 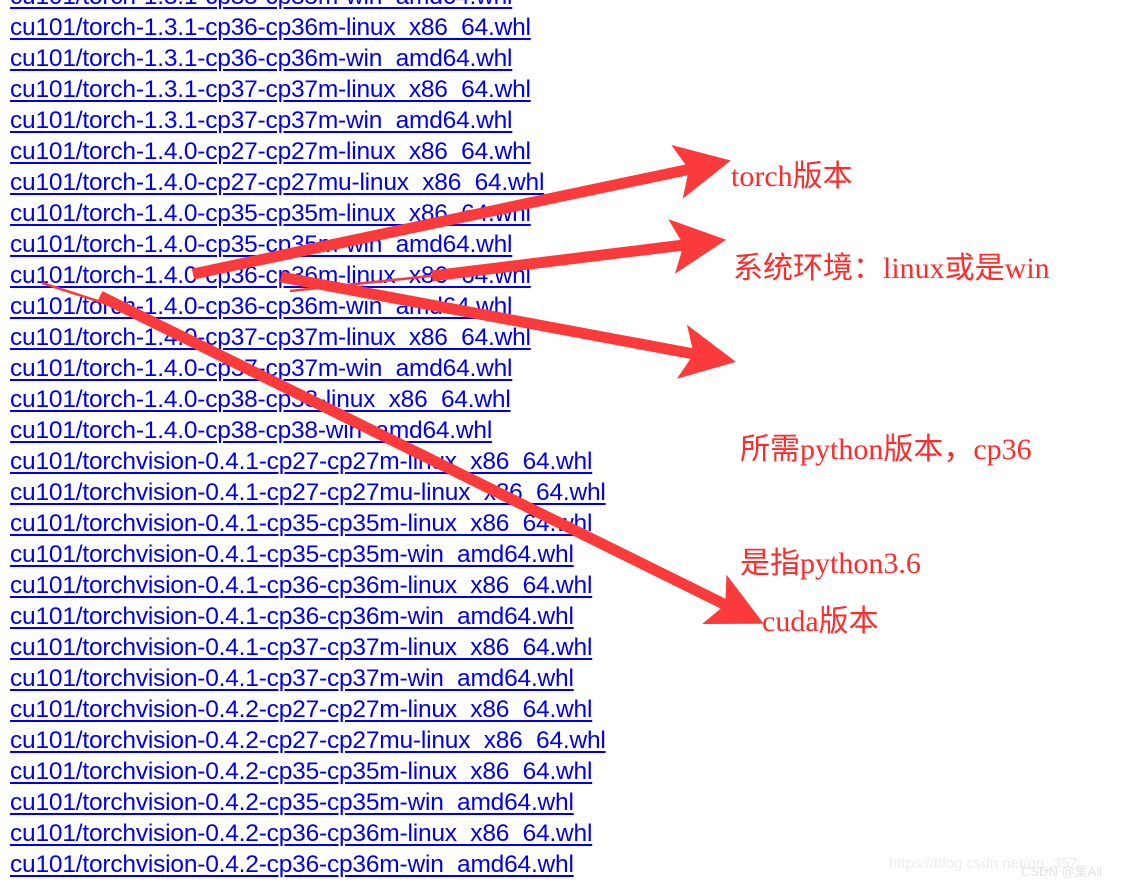 What do you see at coordinates (886, 449) in the screenshot?
I see `annotation-label-python-version-line1: 所需python版本，cp36` at bounding box center [886, 449].